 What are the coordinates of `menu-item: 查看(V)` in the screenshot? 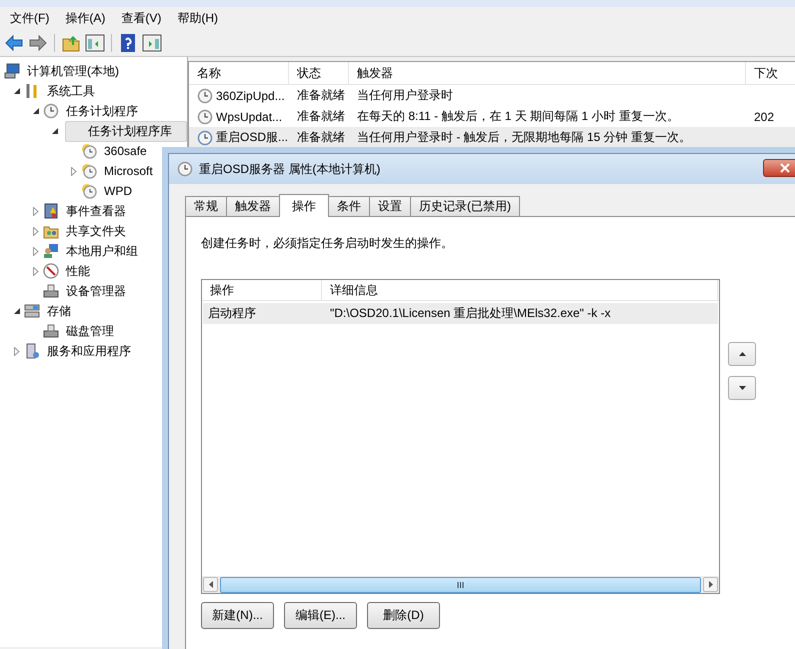 It's located at (141, 18).